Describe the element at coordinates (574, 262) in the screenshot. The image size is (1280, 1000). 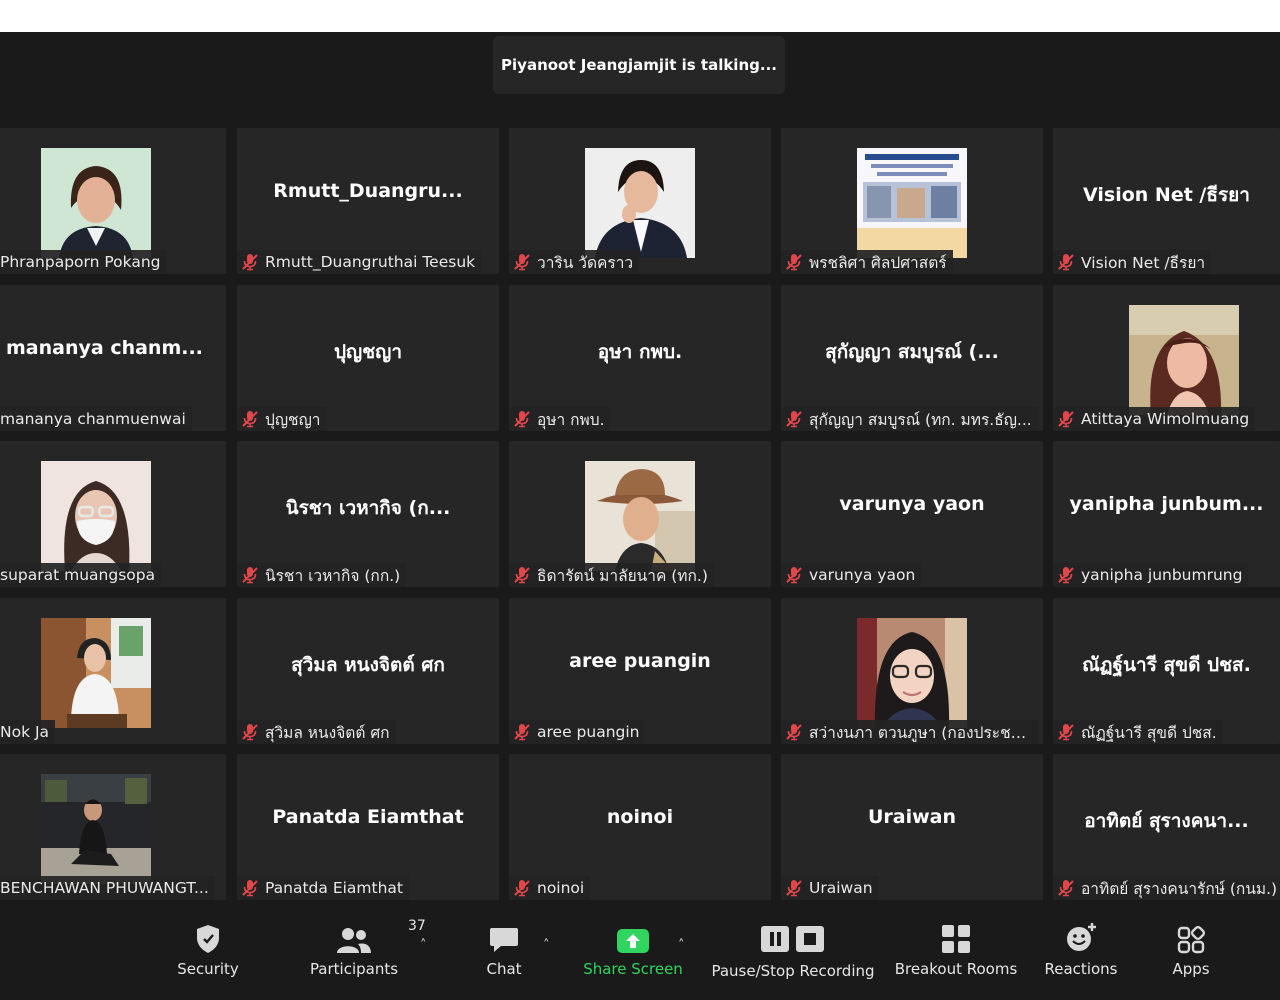
I see `participant-name-label: วาริน วัดคราว` at that location.